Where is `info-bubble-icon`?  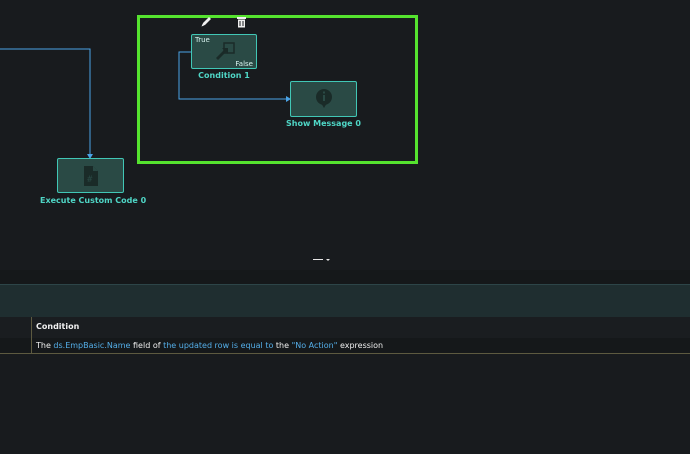
info-bubble-icon is located at coordinates (324, 101).